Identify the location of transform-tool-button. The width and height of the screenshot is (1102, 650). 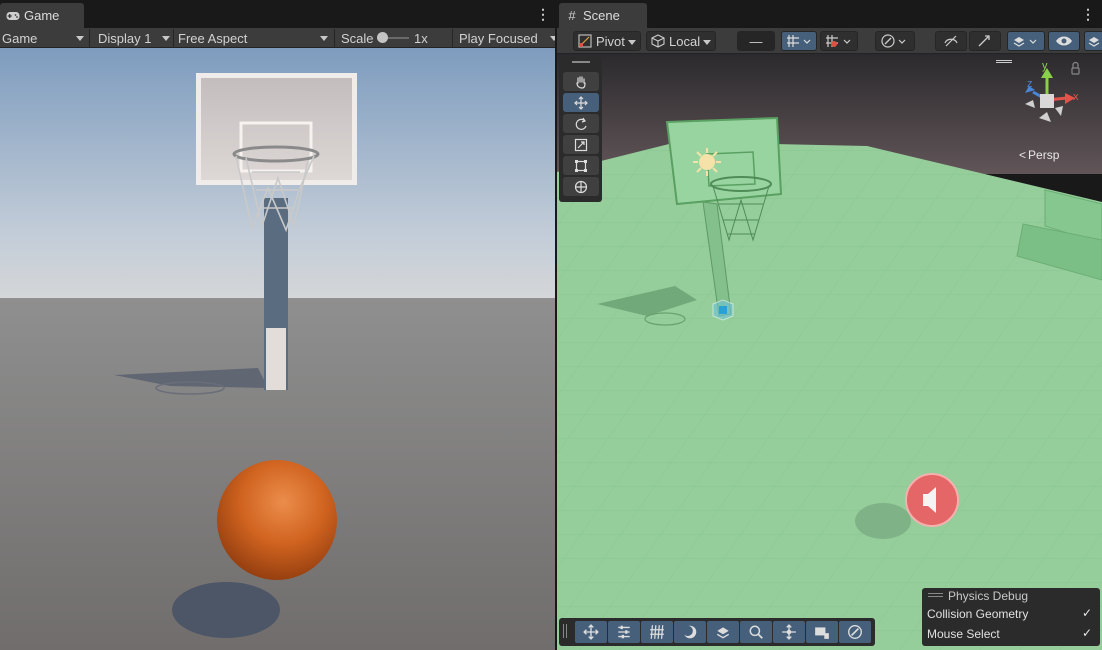
(581, 186).